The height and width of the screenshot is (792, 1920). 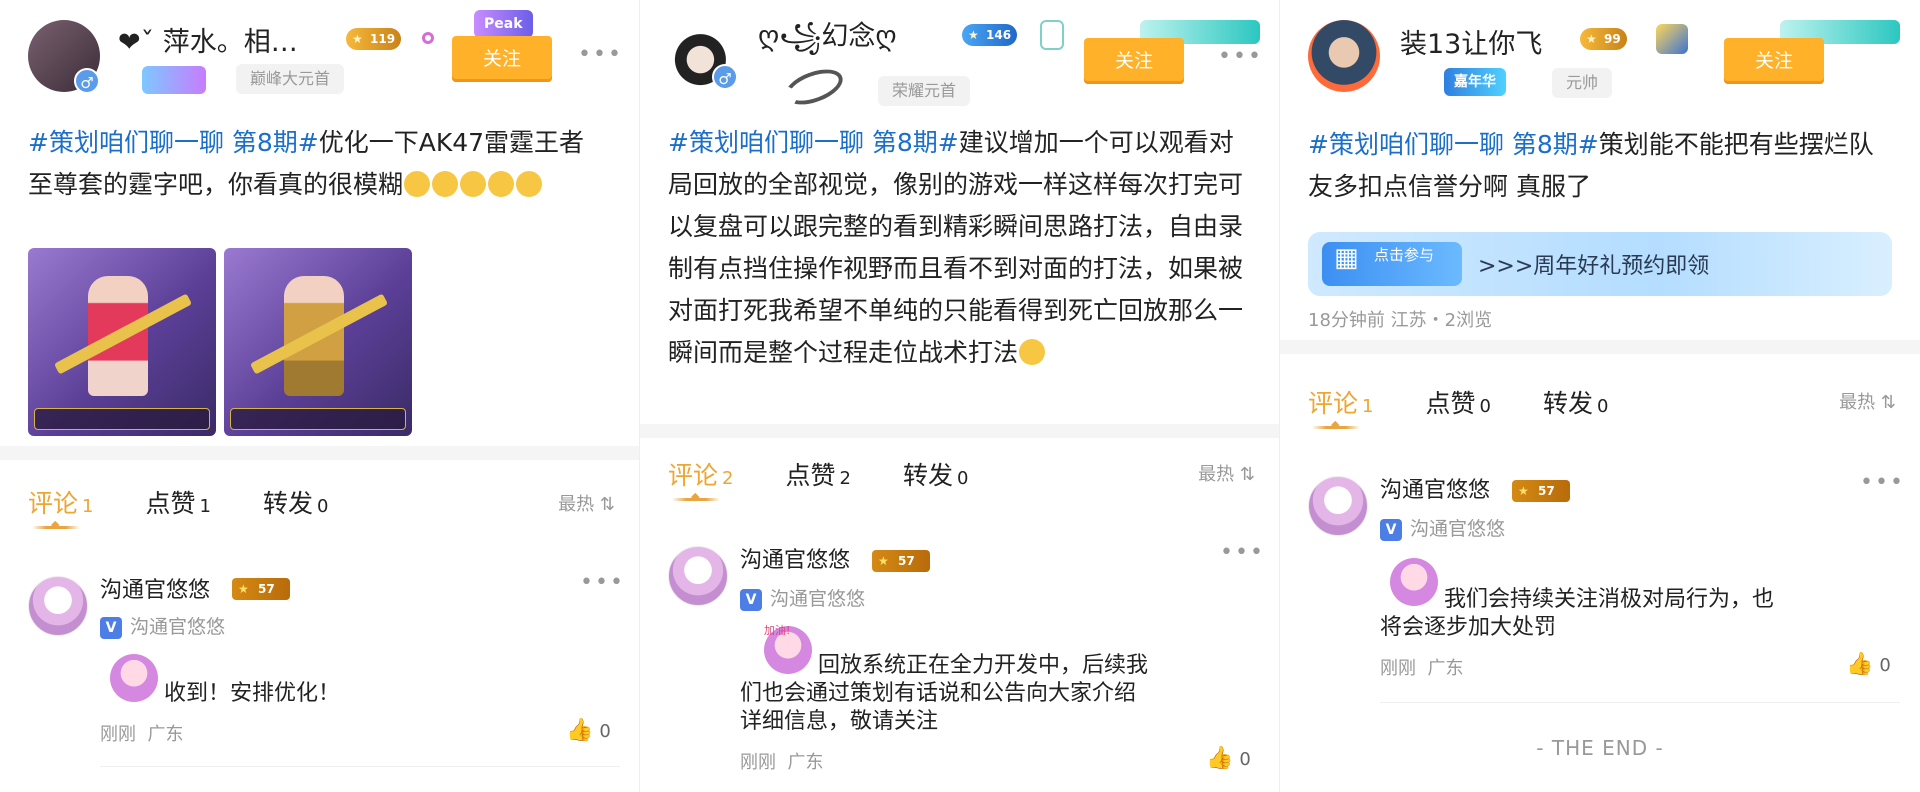 What do you see at coordinates (839, 721) in the screenshot?
I see `comment-text-line: 详细信息，敬请关注` at bounding box center [839, 721].